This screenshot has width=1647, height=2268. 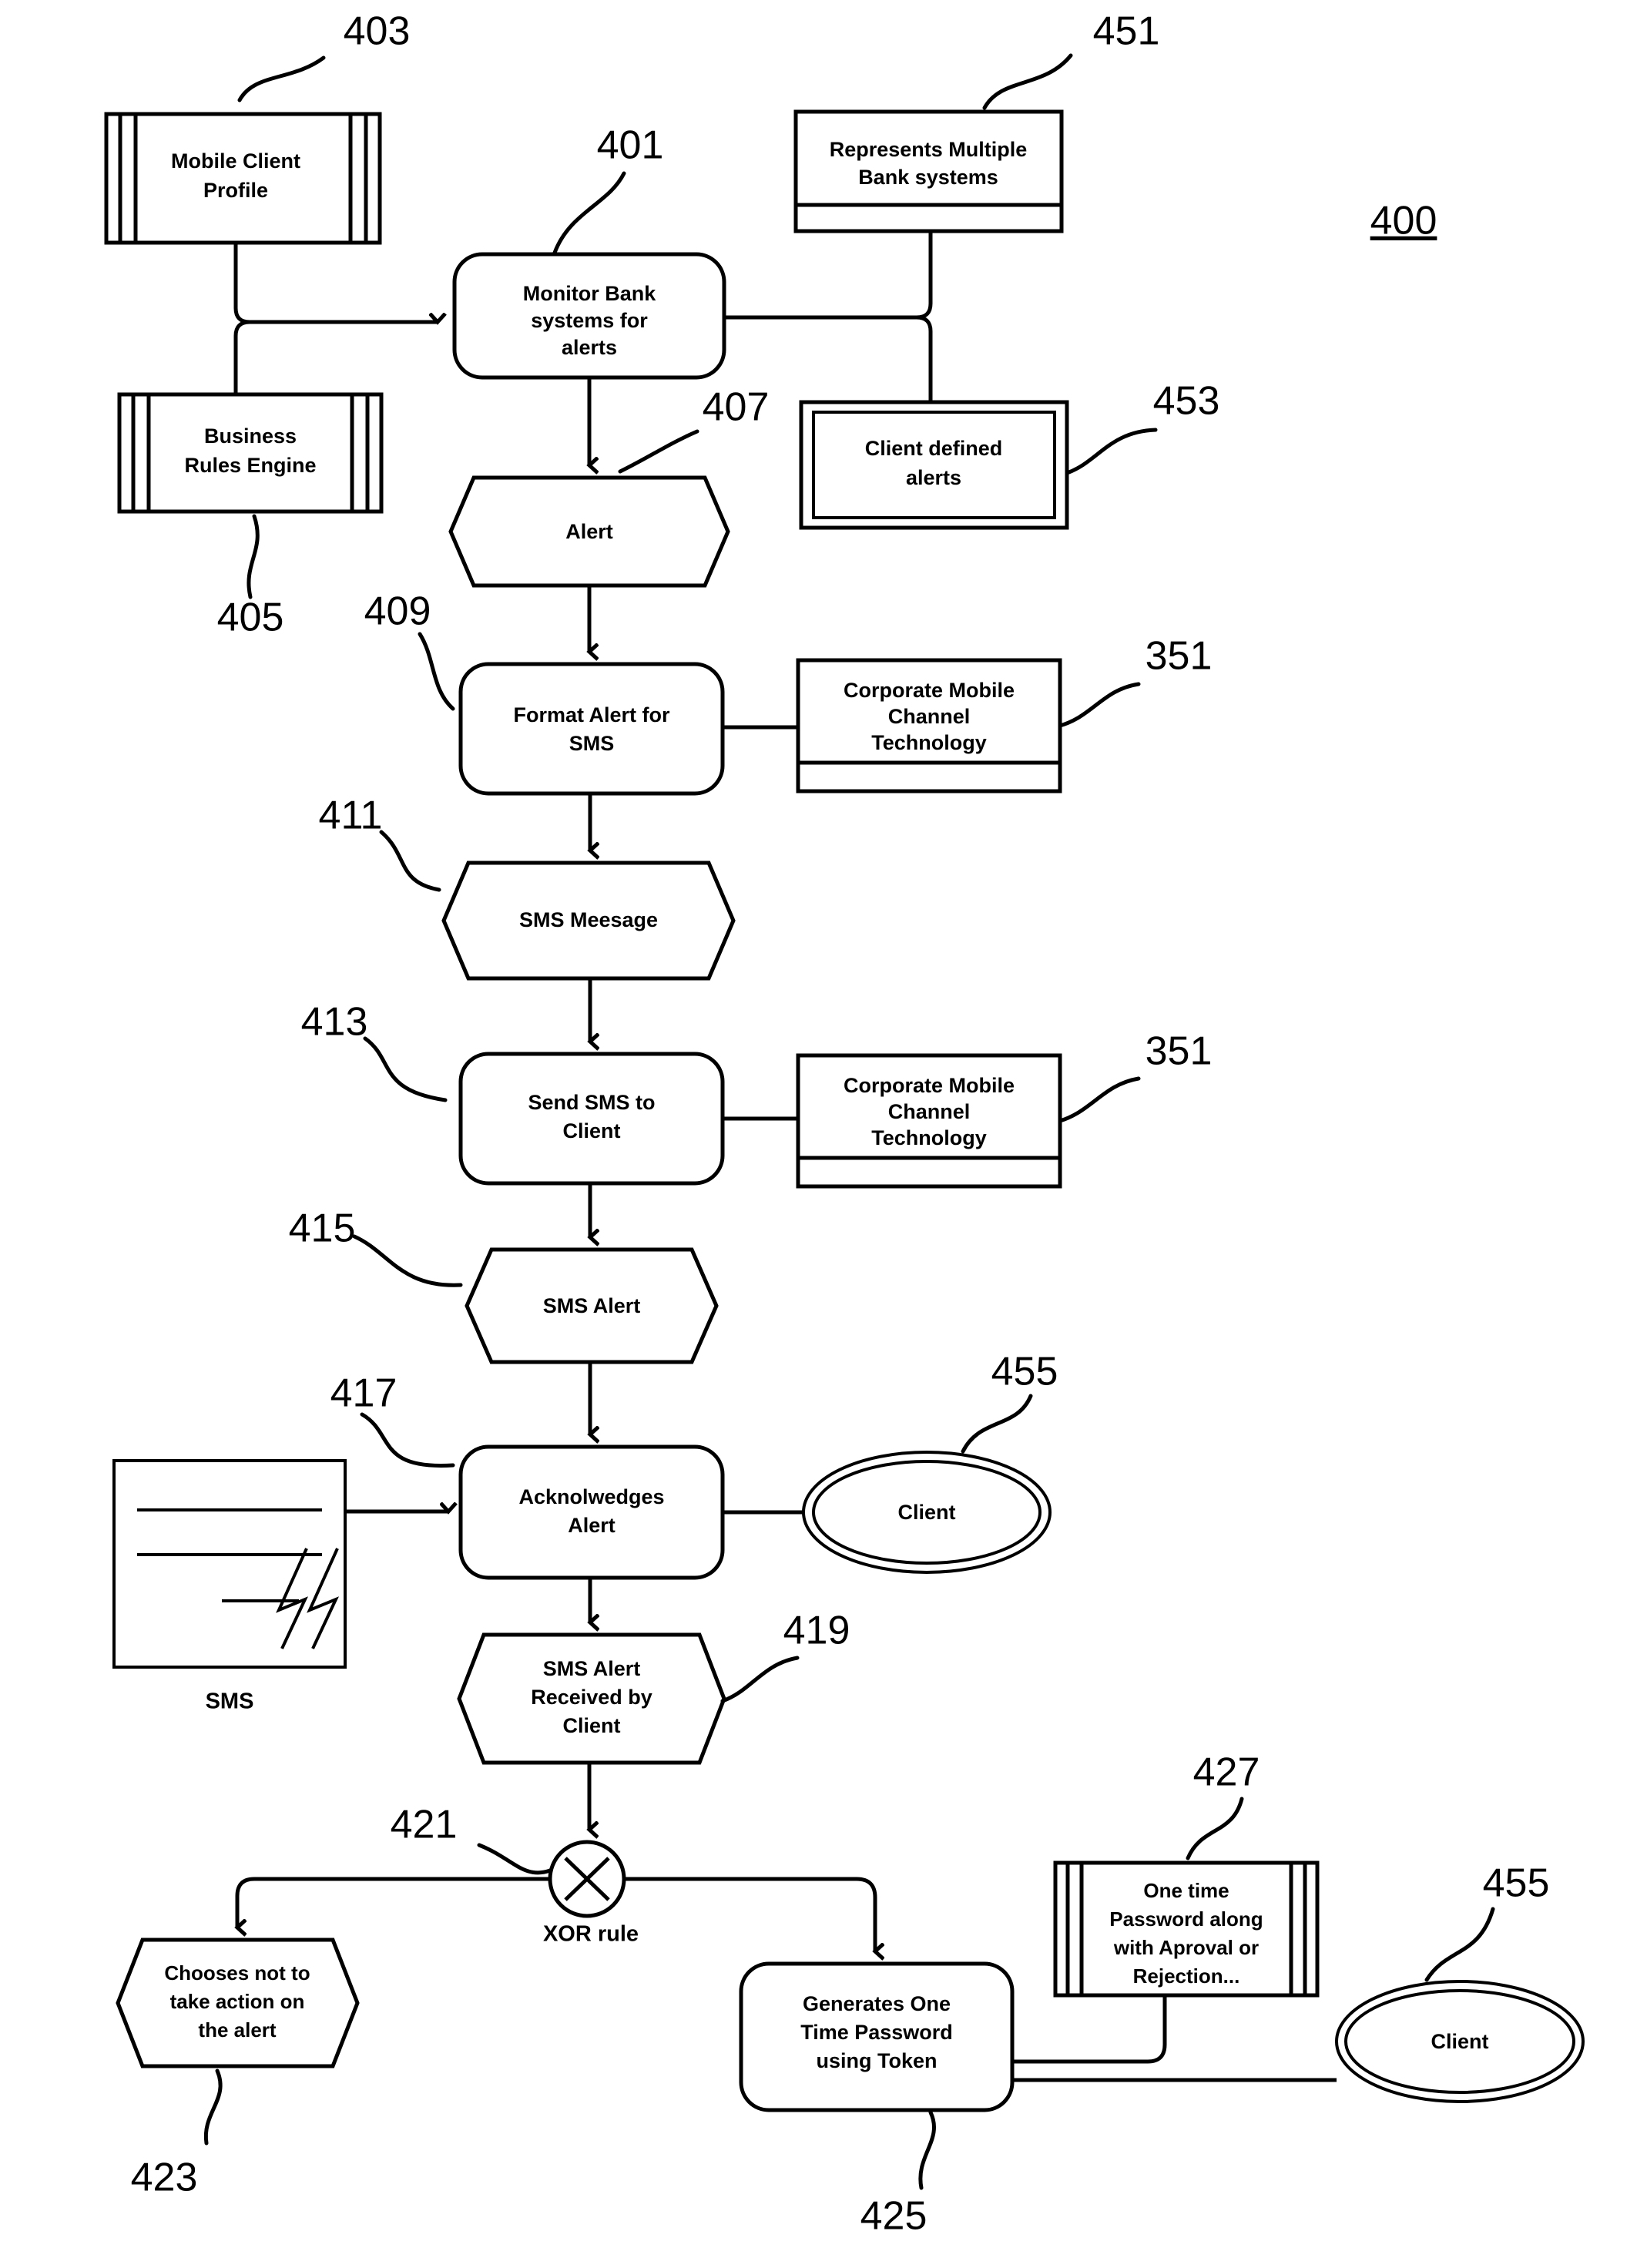 What do you see at coordinates (893, 2216) in the screenshot?
I see `ref-number-425: 425` at bounding box center [893, 2216].